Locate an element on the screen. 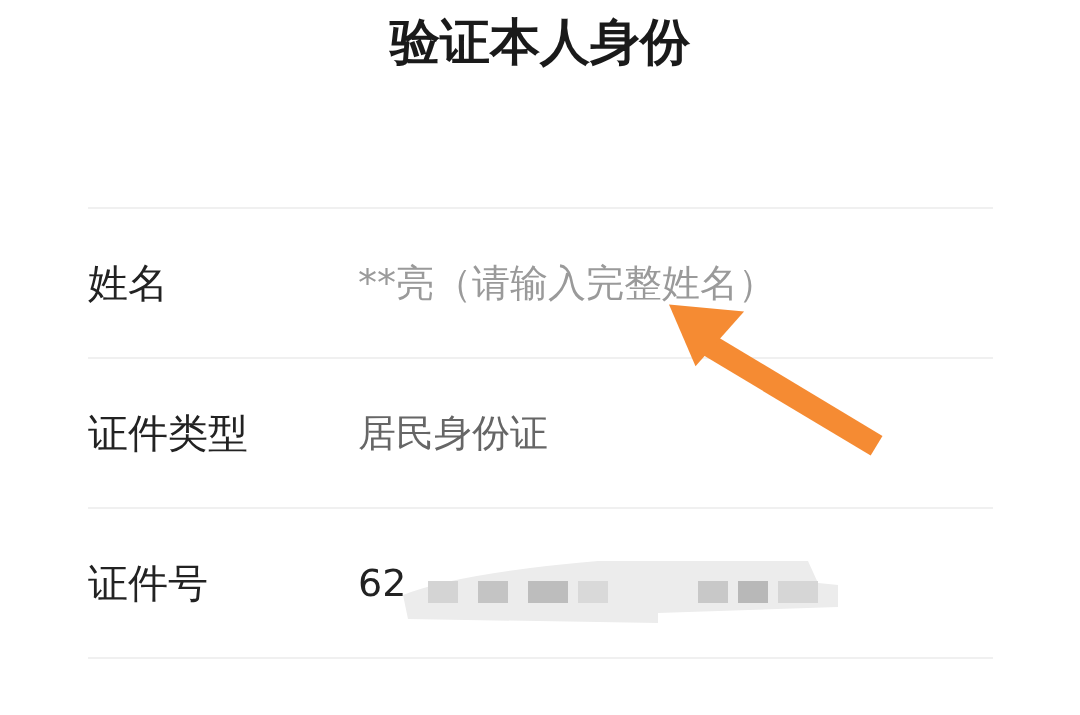  field-label: 姓名 is located at coordinates (128, 283).